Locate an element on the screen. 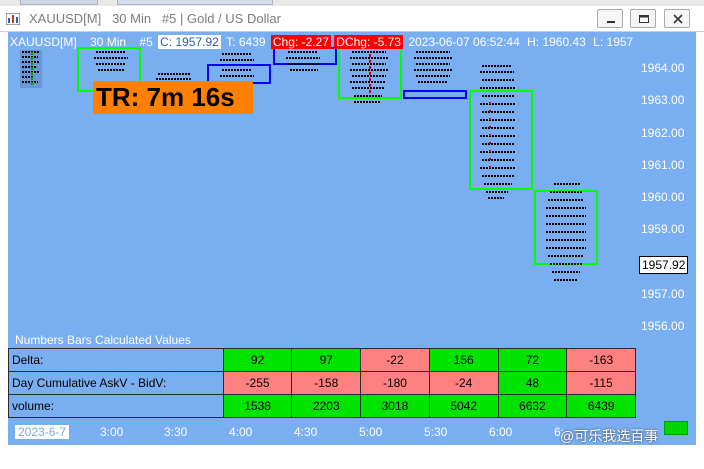 The width and height of the screenshot is (704, 469). daily-change: DChg: -5.73 is located at coordinates (368, 42).